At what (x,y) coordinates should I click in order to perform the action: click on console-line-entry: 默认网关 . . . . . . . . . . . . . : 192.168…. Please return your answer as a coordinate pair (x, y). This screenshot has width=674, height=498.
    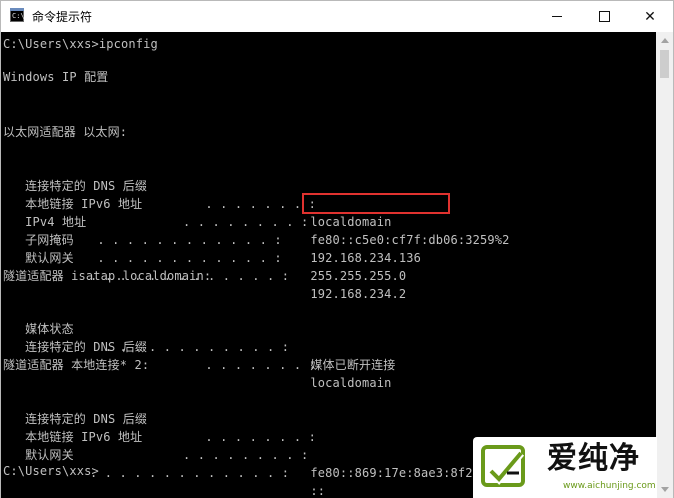
    Looking at the image, I should click on (204, 266).